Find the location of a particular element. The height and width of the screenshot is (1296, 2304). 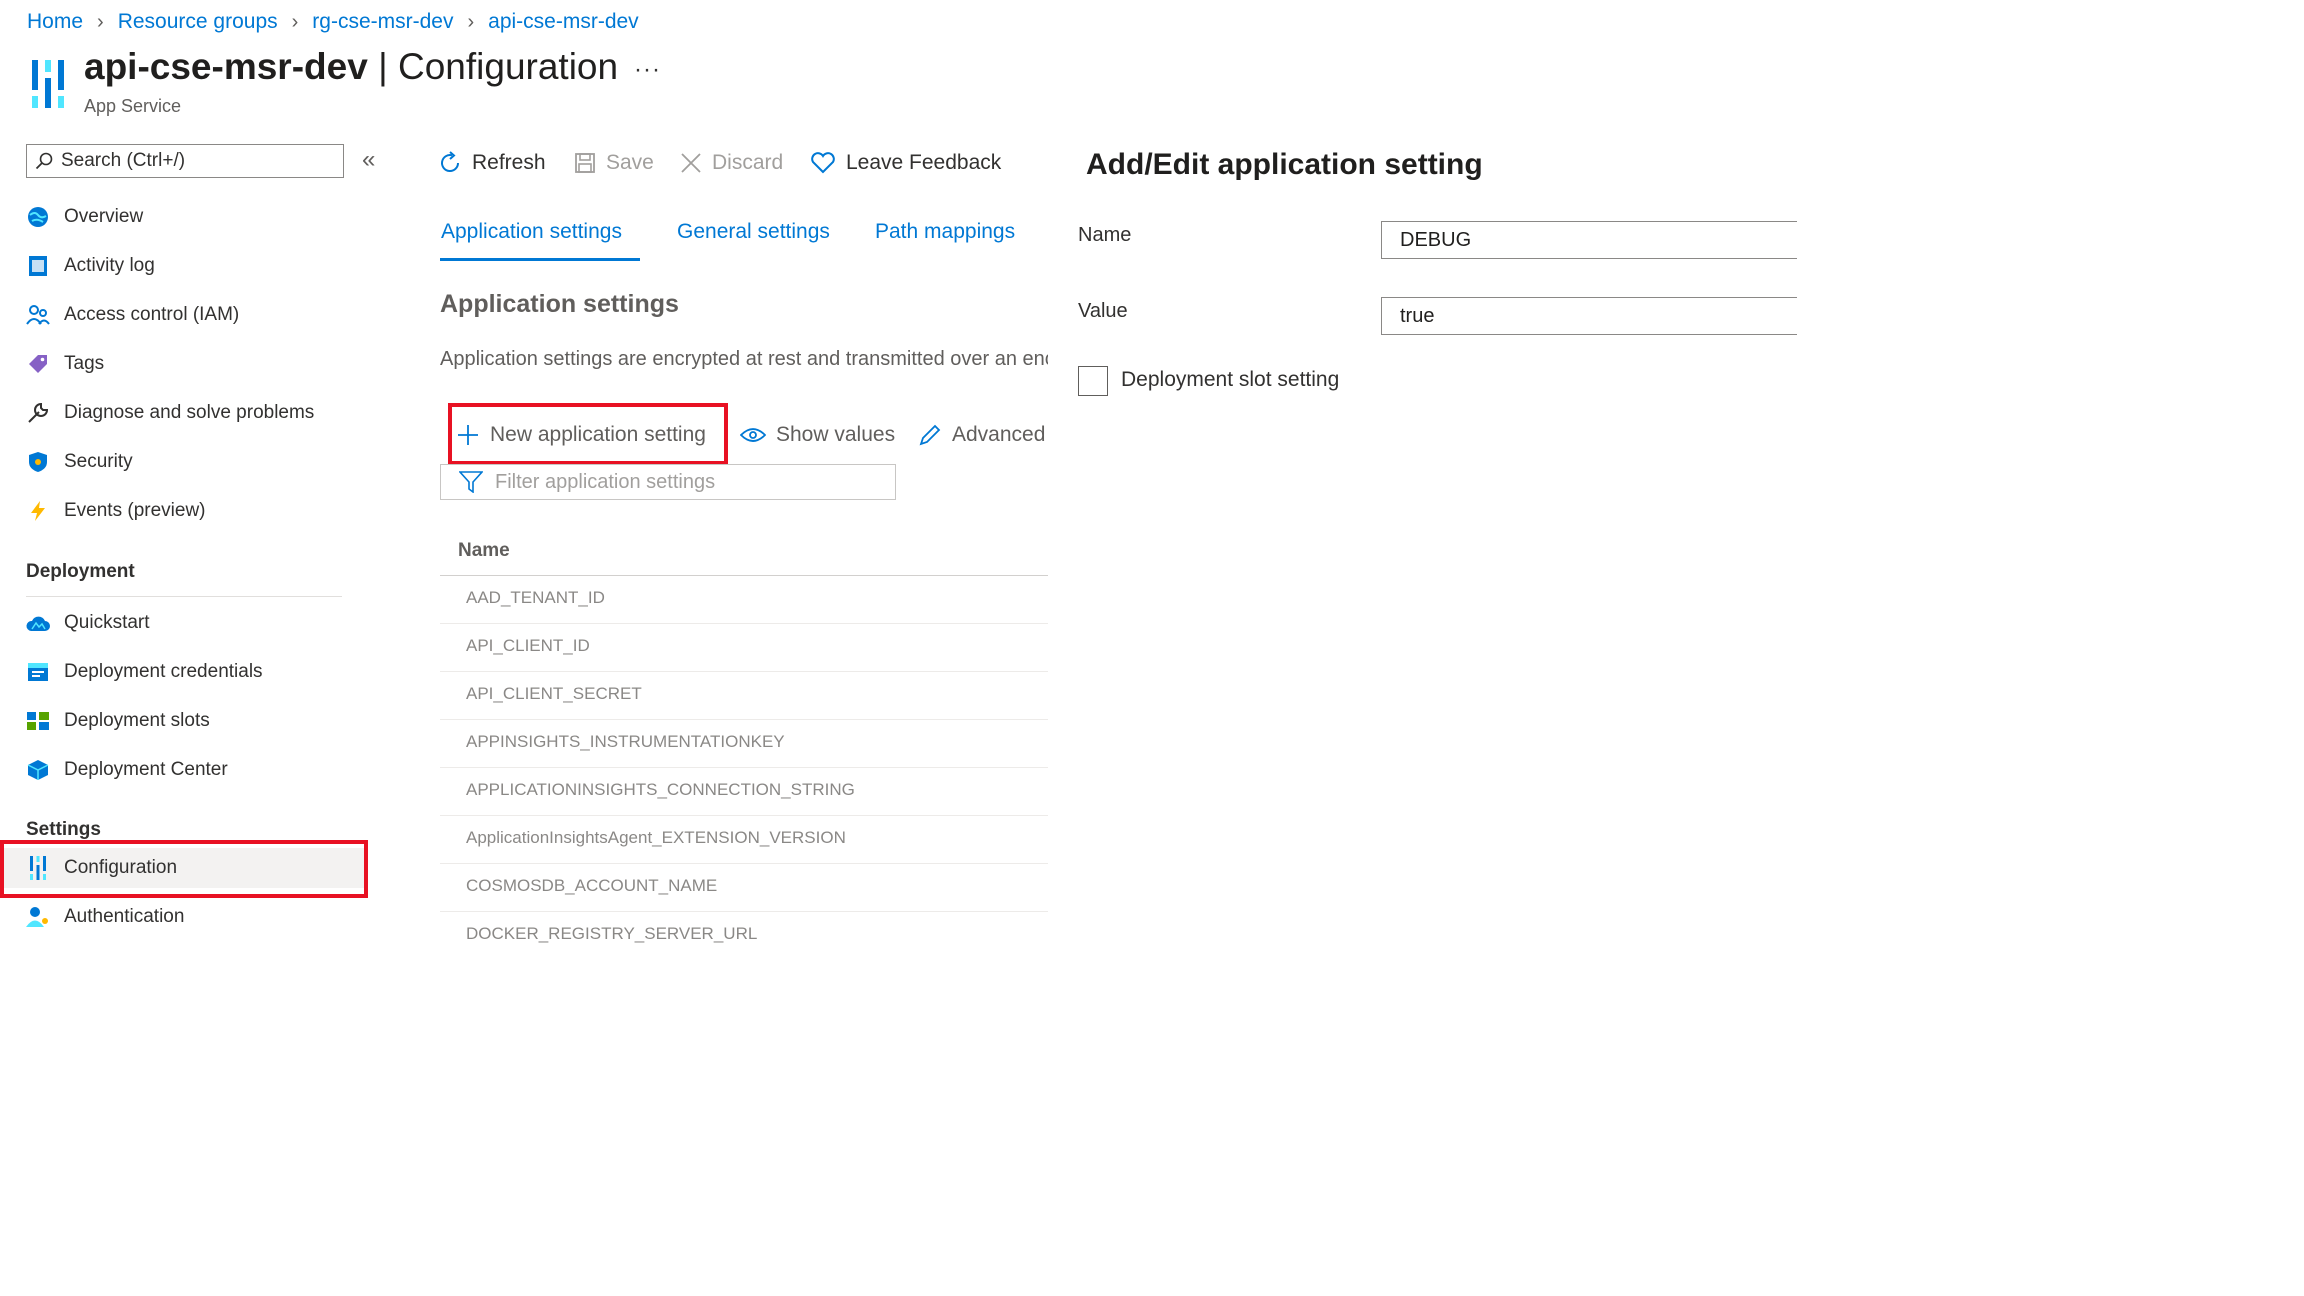

nav-item-diagnose: Diagnose and solve problems is located at coordinates (170, 413).